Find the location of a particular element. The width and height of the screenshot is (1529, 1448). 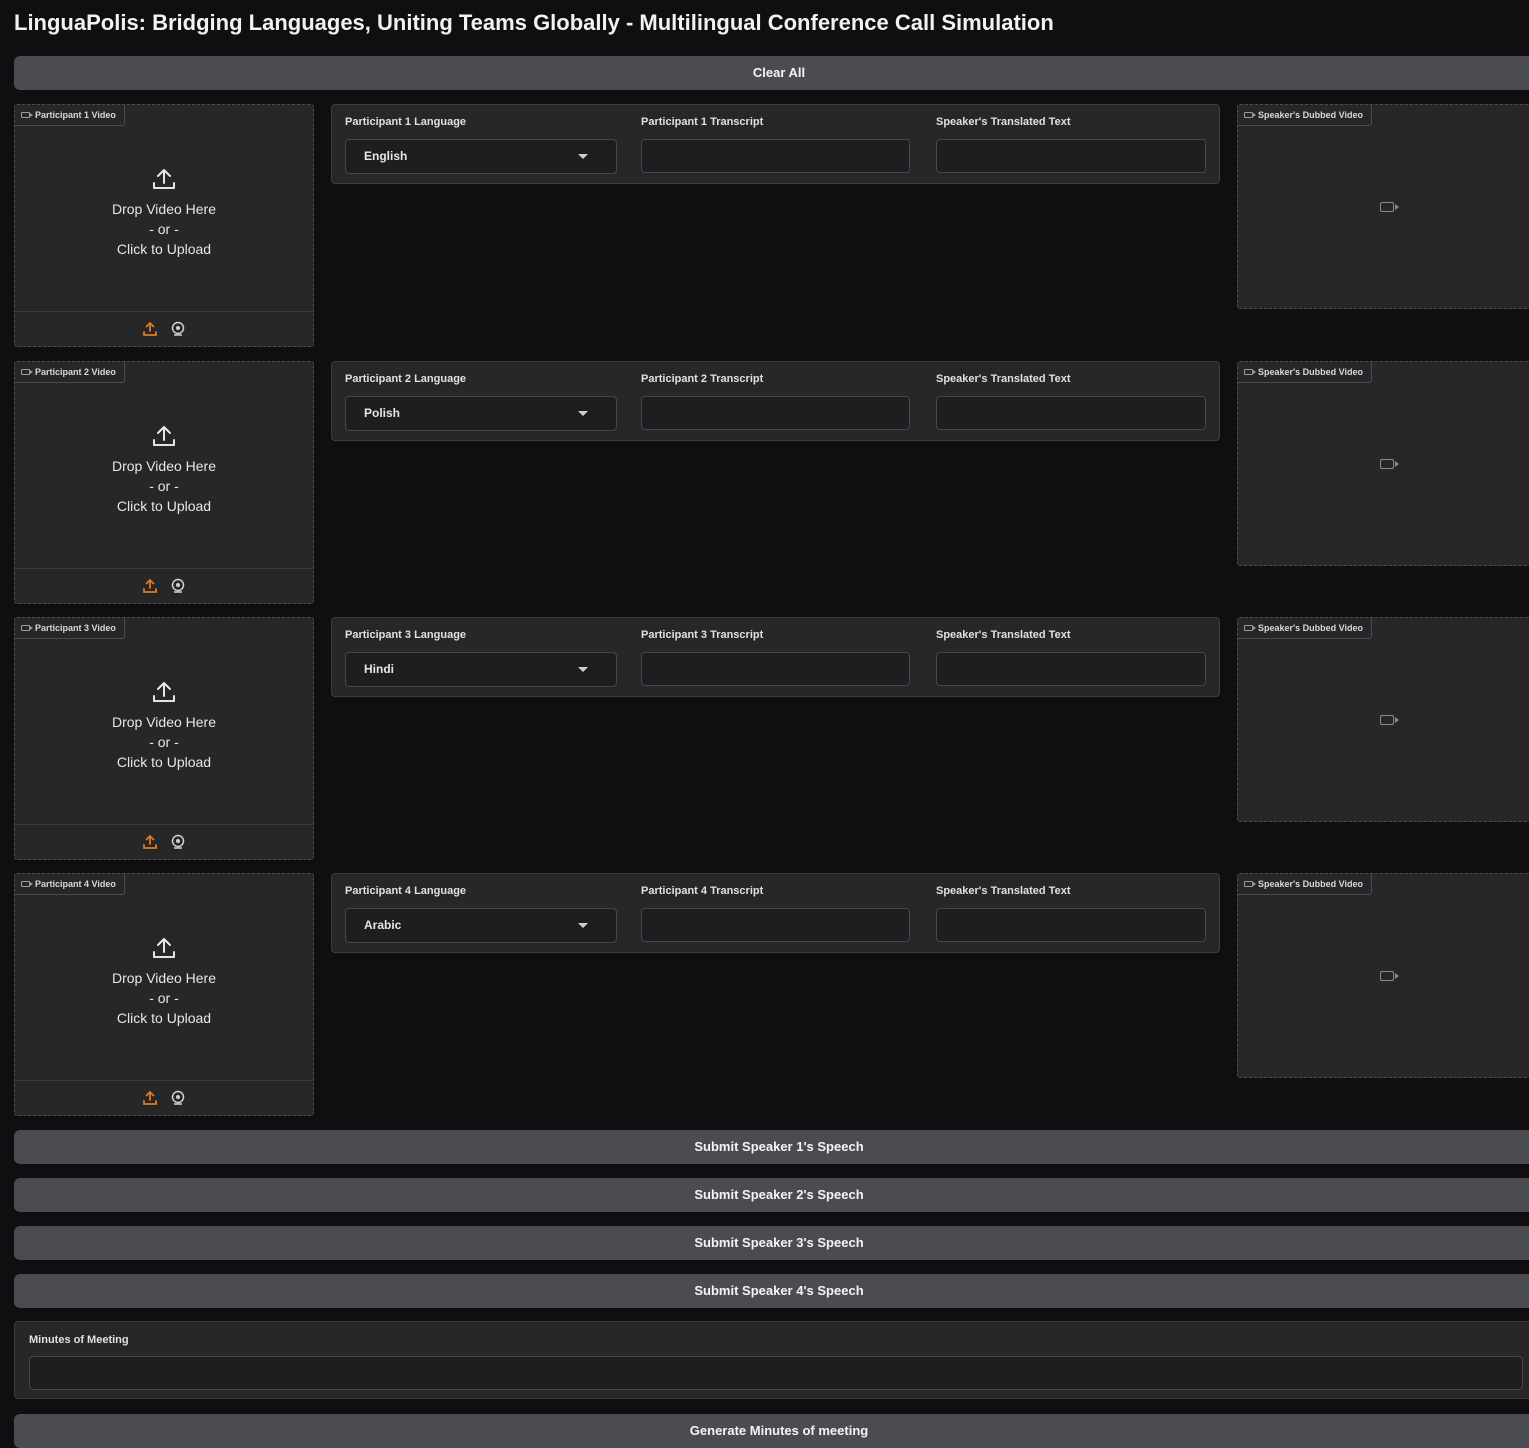

participant-4-video-badge: Participant 4 Video is located at coordinates (70, 884).